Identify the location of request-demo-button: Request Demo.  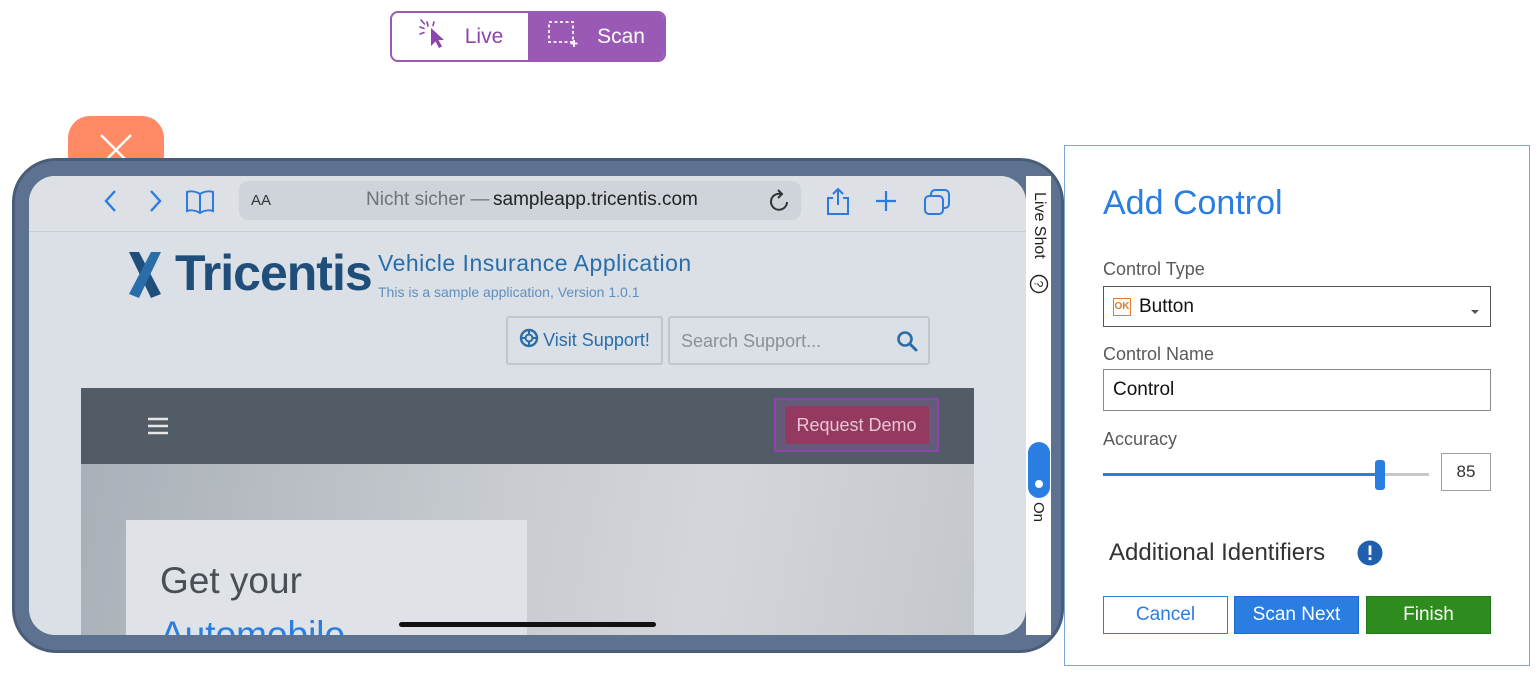
(856, 425).